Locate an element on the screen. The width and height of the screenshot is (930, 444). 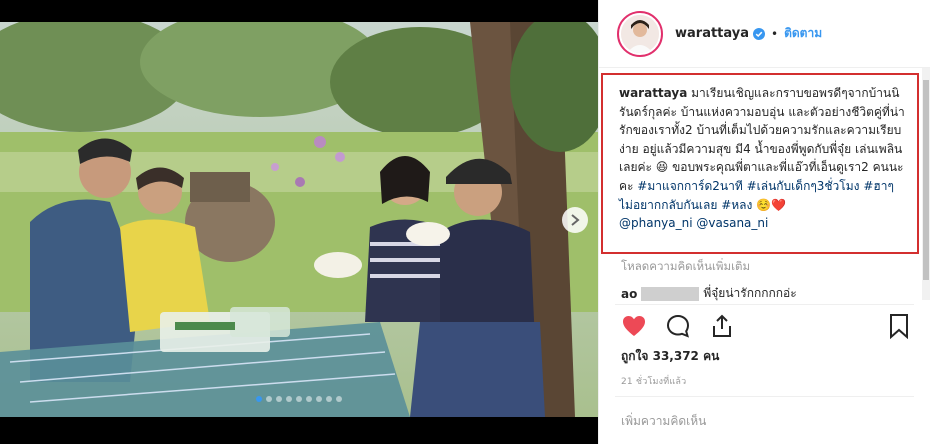
caption-emoji: ☺️❤️ is located at coordinates (769, 204).